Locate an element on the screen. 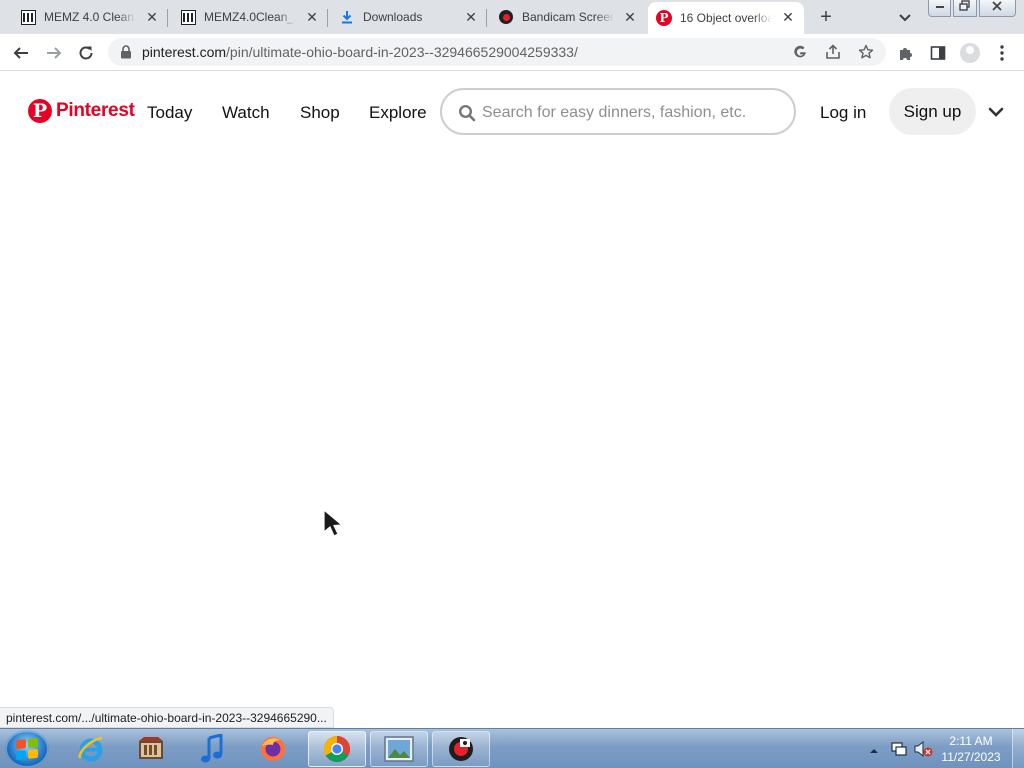  tab-search-chevron-icon is located at coordinates (905, 17).